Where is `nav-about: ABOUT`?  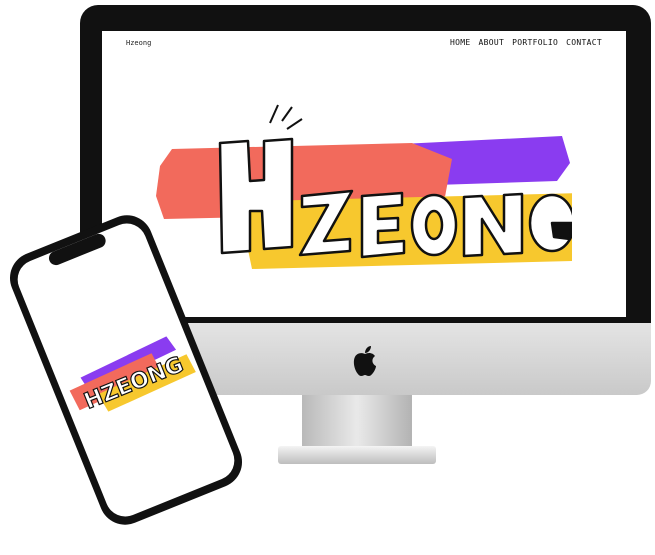 nav-about: ABOUT is located at coordinates (492, 42).